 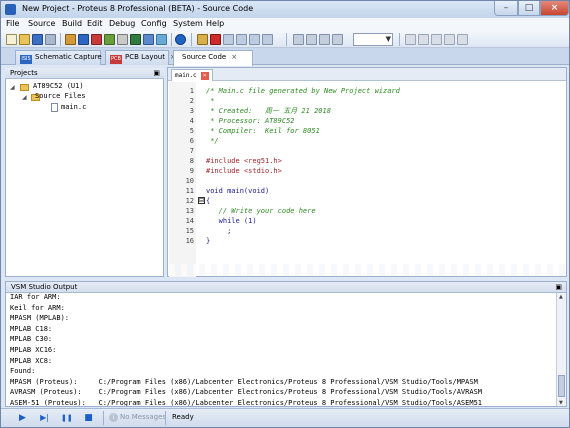 I want to click on menu-system: System, so click(x=188, y=23).